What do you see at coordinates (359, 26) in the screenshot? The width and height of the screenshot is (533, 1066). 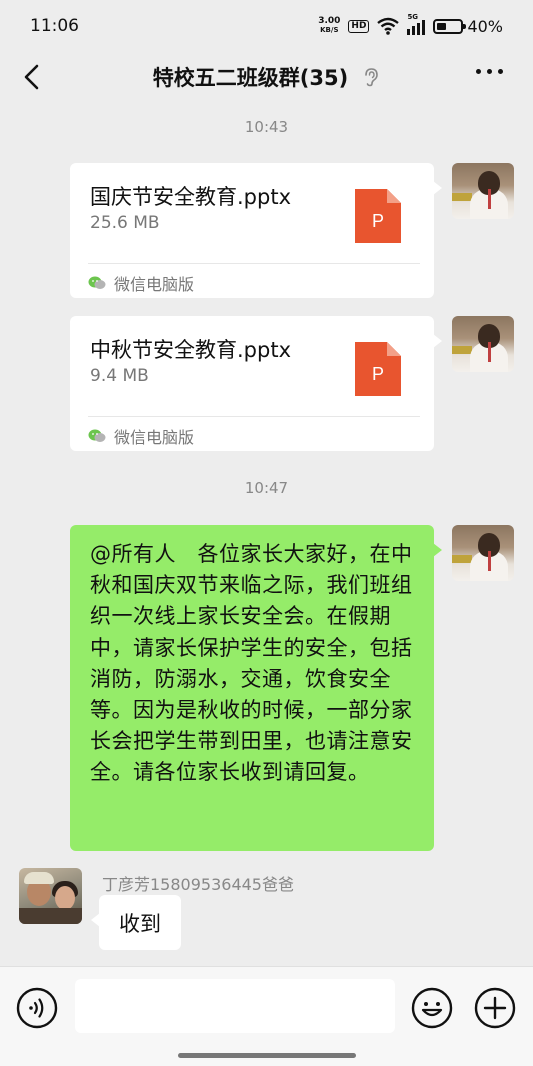 I see `hd-badge: HD` at bounding box center [359, 26].